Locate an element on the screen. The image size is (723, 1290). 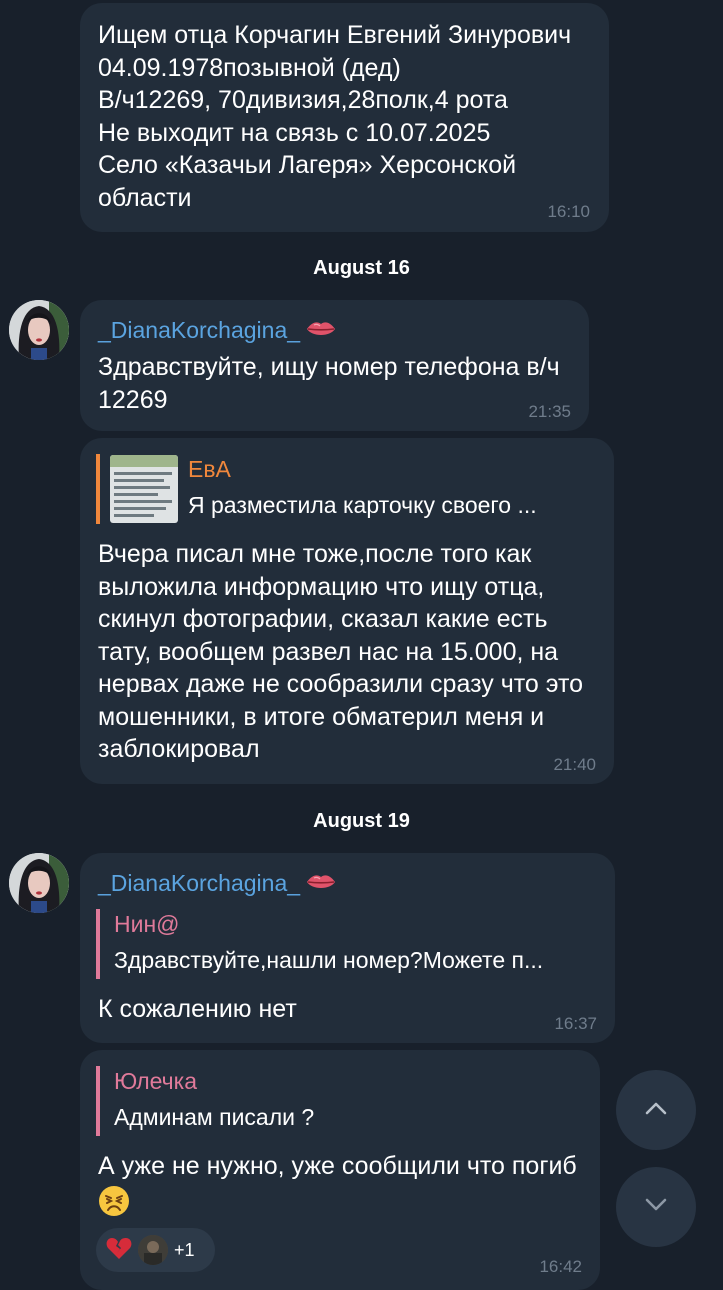
scroll-up-button is located at coordinates (656, 1110).